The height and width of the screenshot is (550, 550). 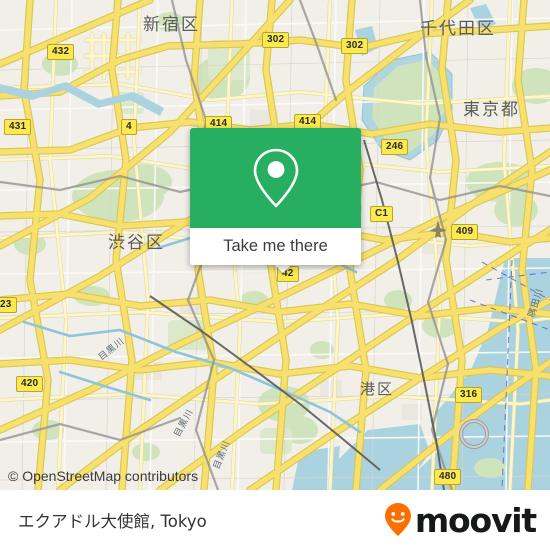 What do you see at coordinates (283, 268) in the screenshot?
I see `callout-tail` at bounding box center [283, 268].